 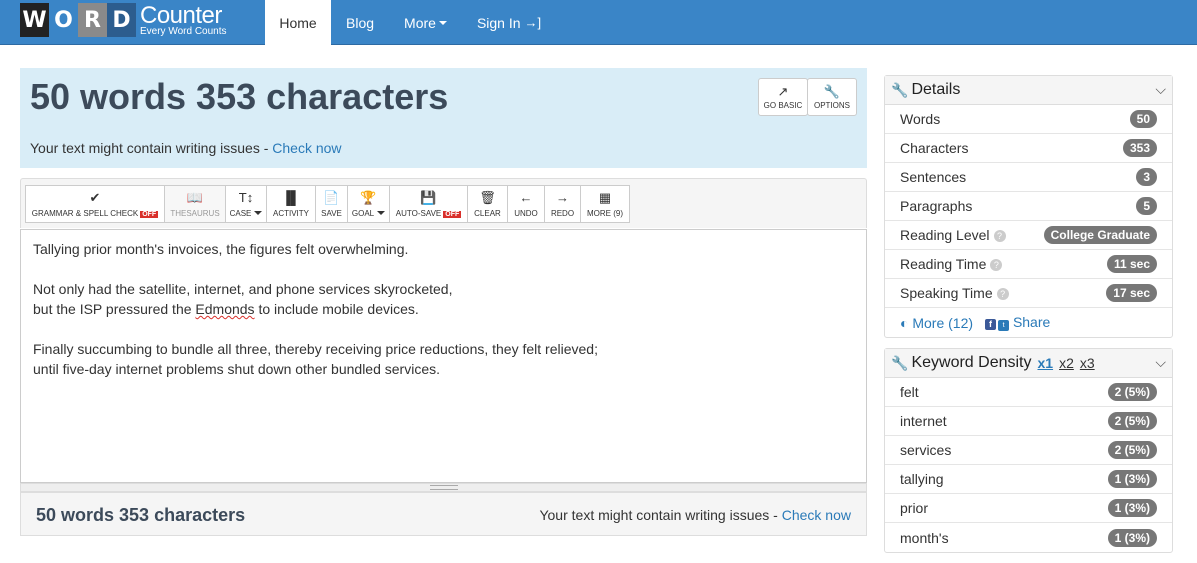 What do you see at coordinates (195, 204) in the screenshot?
I see `thesaurus-button: 📖 THESAURUS` at bounding box center [195, 204].